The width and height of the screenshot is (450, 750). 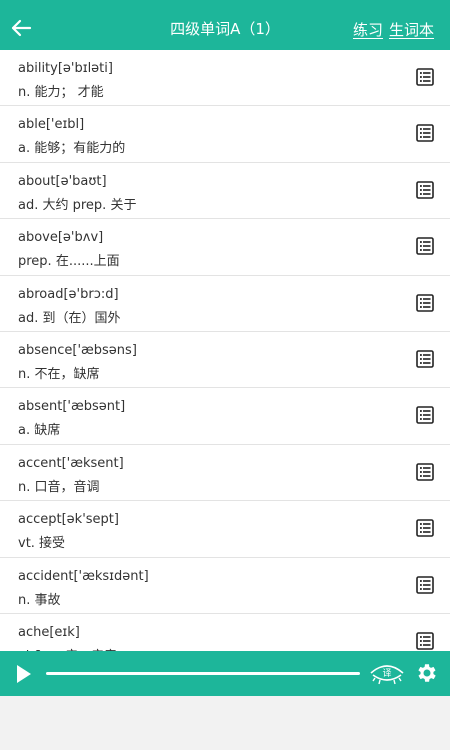 What do you see at coordinates (225, 360) in the screenshot?
I see `word-list-item: absence['æbsəns] n. 不在，缺席` at bounding box center [225, 360].